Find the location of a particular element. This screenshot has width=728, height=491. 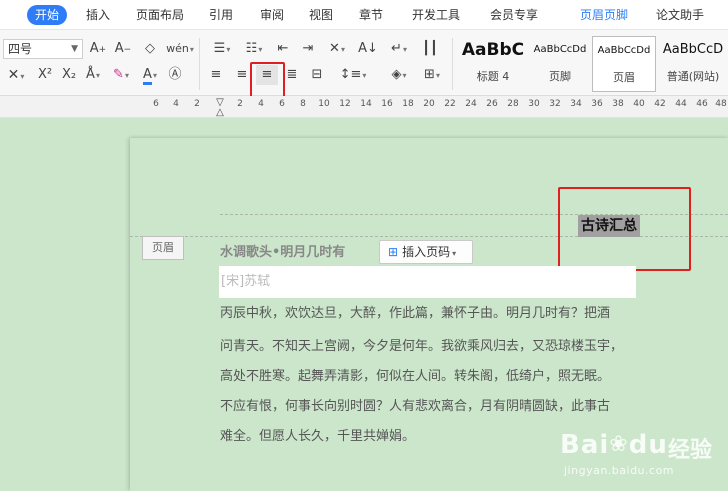

font-color-icon: A▾ is located at coordinates (150, 75).